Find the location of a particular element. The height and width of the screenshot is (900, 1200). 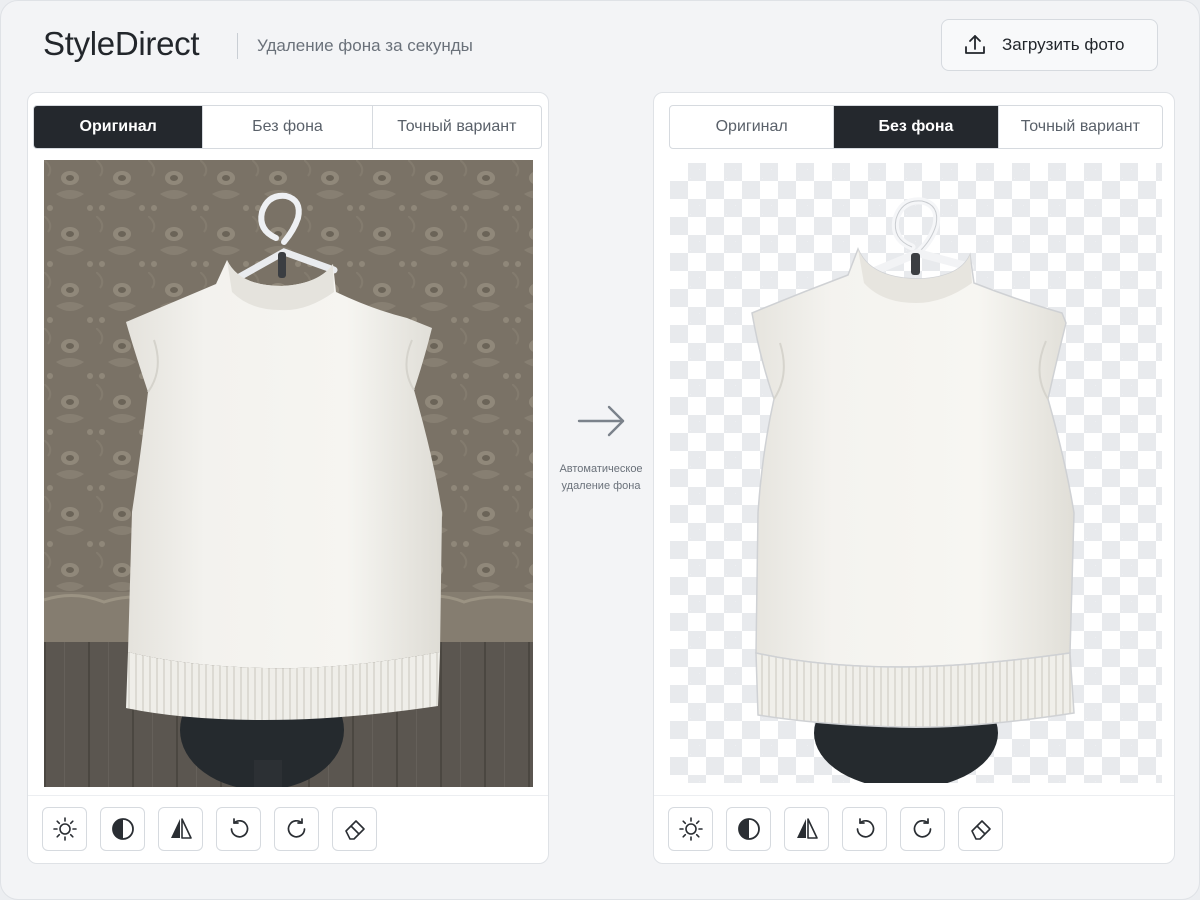

process-caption-line1: Автоматическое is located at coordinates (601, 469).